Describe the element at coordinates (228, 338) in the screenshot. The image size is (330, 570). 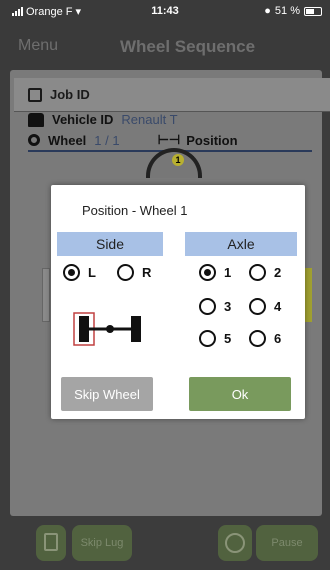
I see `axle-option-label: 5` at that location.